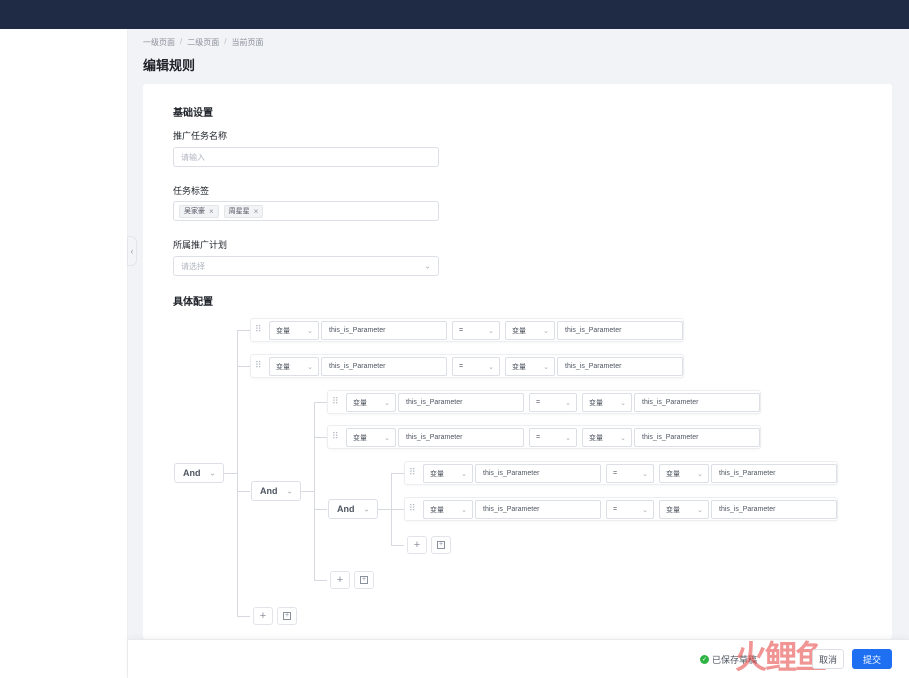 This screenshot has width=909, height=678. I want to click on task-tags-input: 吴家豪 × 周星星 ×, so click(306, 211).